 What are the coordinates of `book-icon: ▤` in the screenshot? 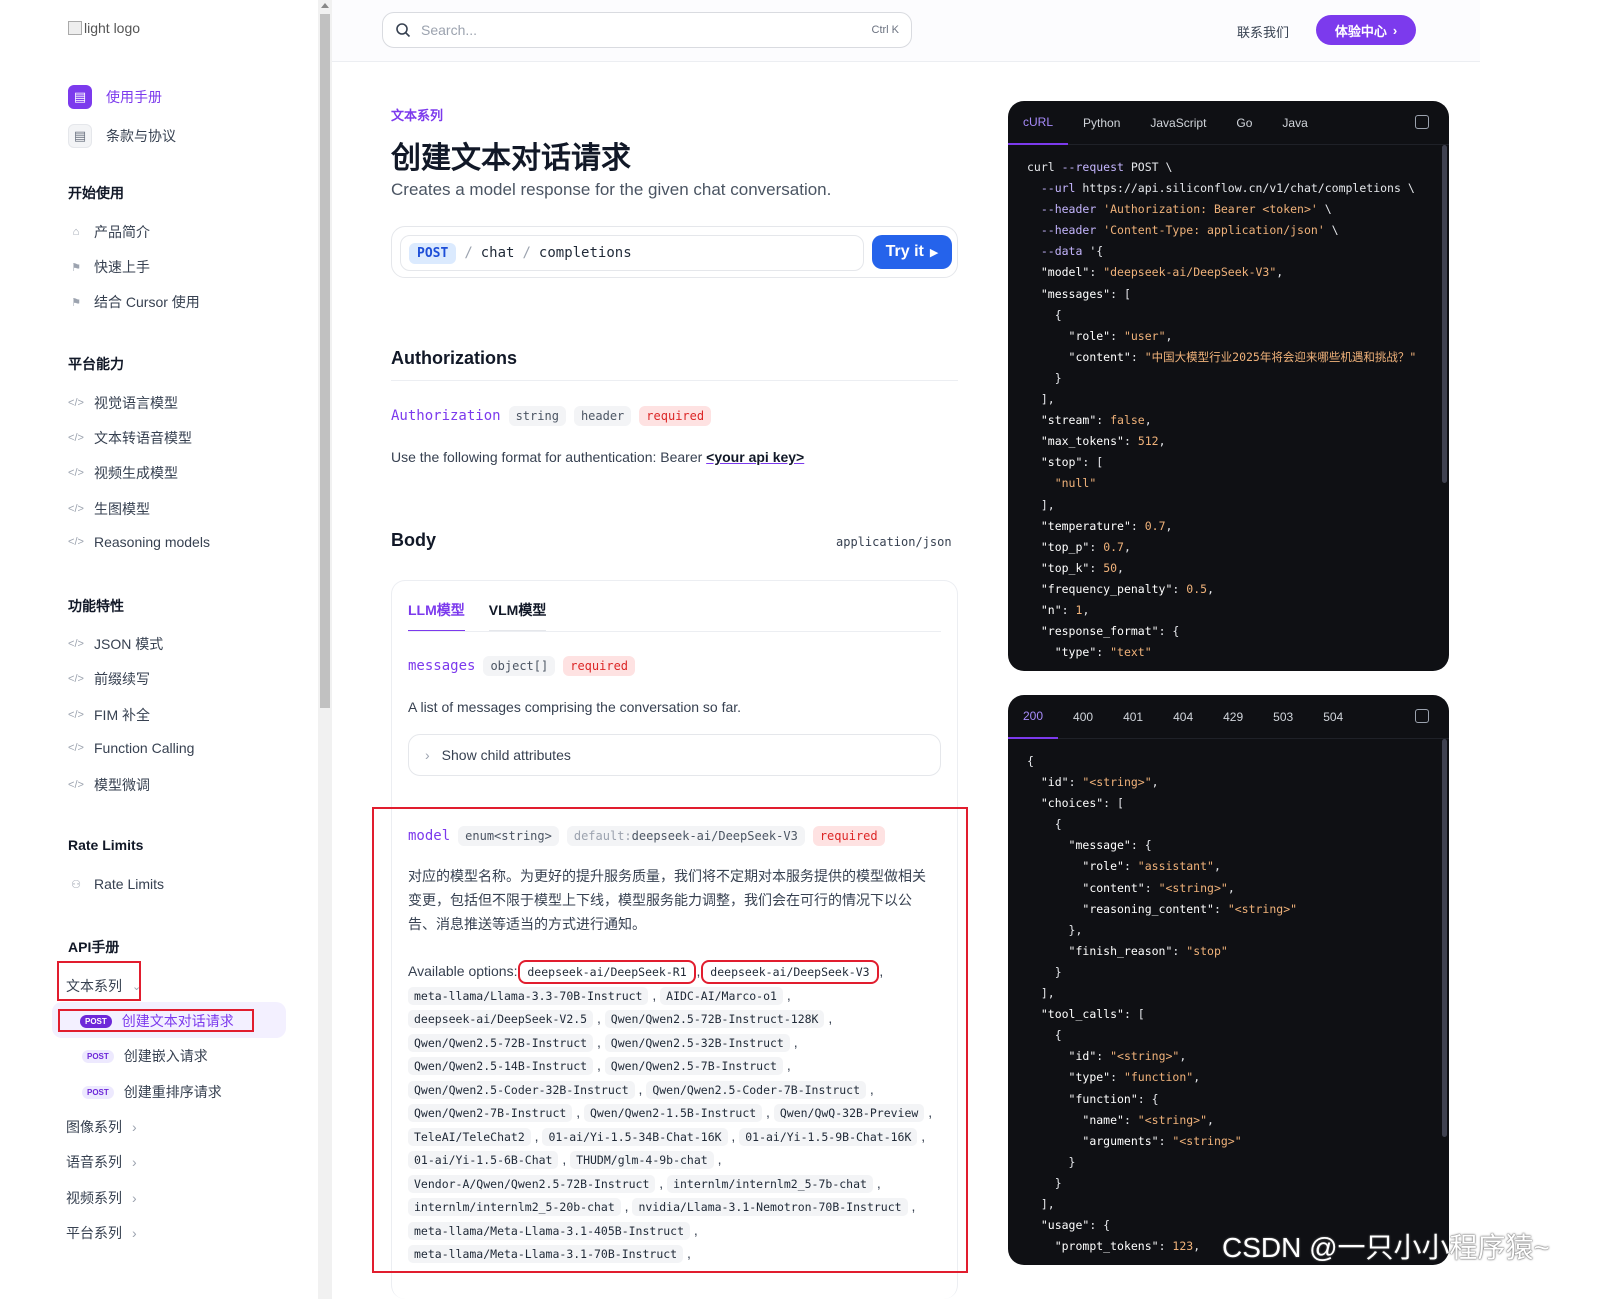 It's located at (80, 97).